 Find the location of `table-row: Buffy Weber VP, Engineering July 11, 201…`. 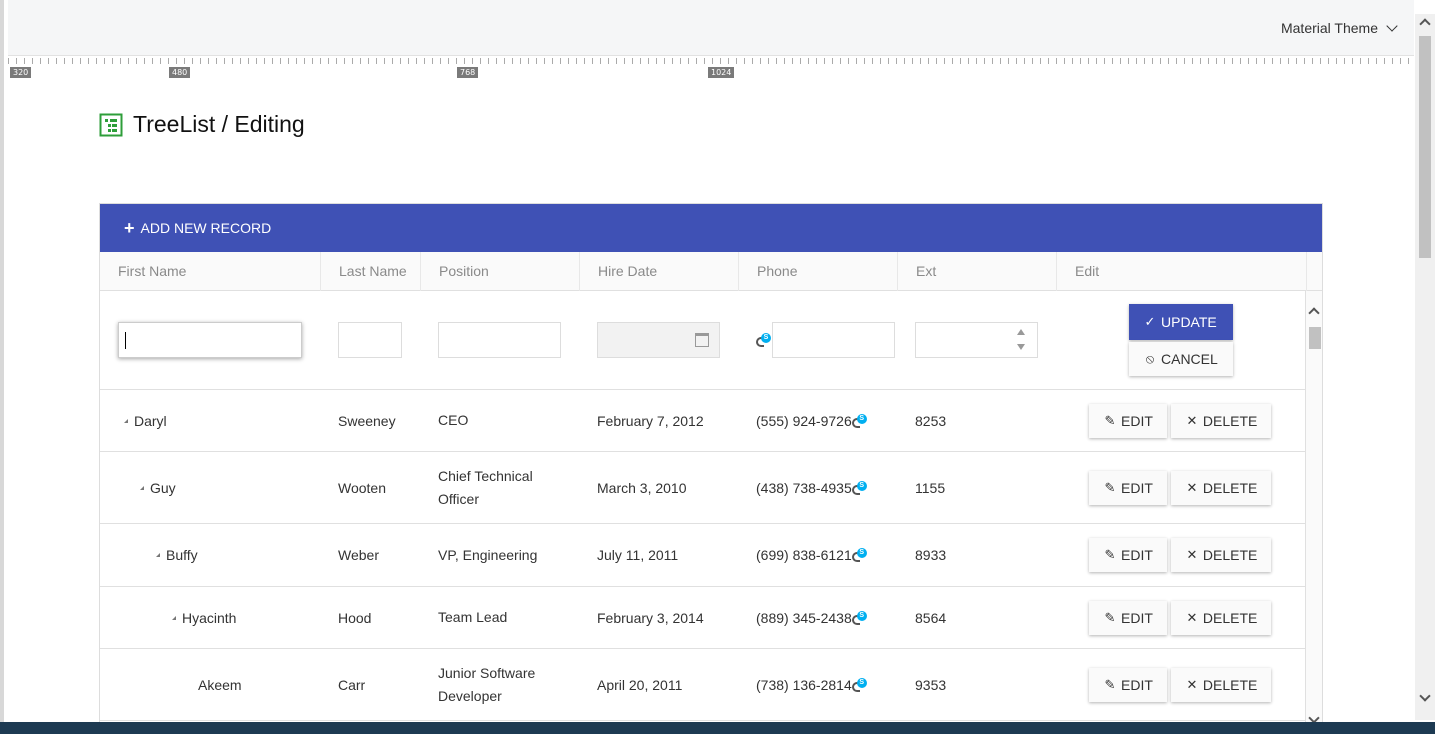

table-row: Buffy Weber VP, Engineering July 11, 201… is located at coordinates (703, 555).